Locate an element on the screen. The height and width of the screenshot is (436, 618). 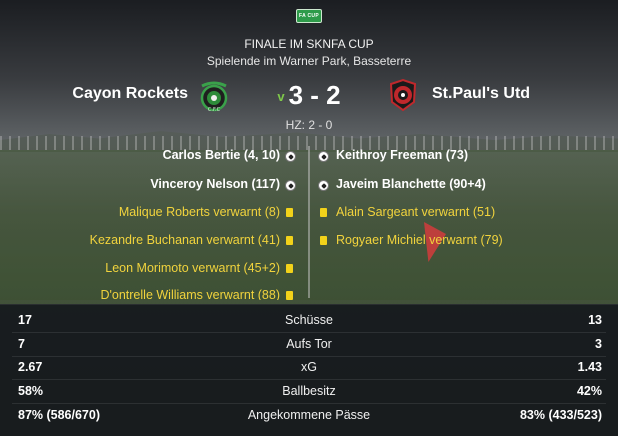
stat-row-on-target: 7 Aufs Tor 3 is located at coordinates (309, 344).